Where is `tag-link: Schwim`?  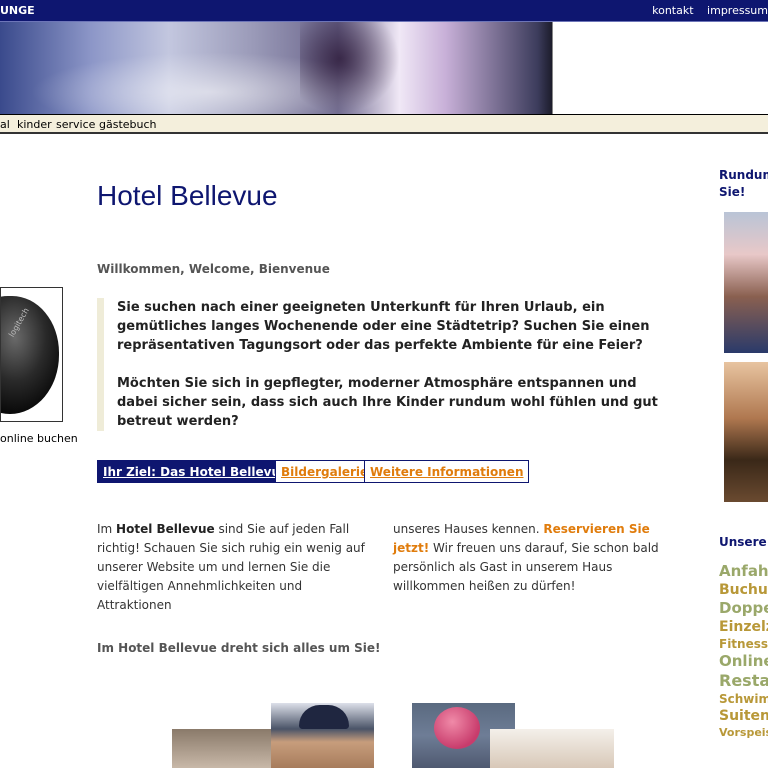
tag-link: Schwim is located at coordinates (743, 699).